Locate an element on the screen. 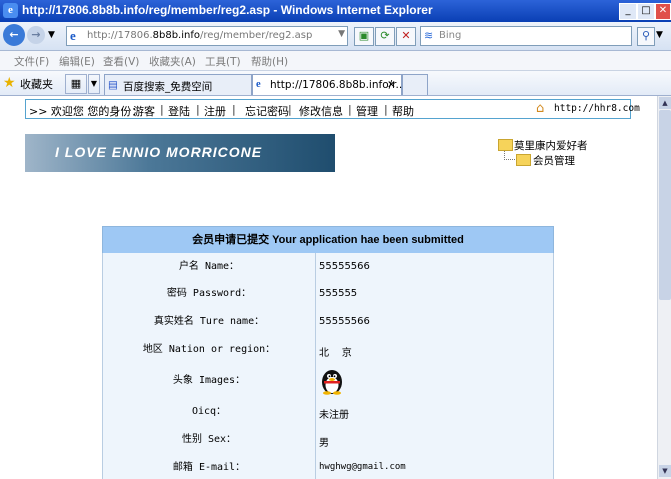 This screenshot has width=671, height=479. address-dropdown-icon: ▼ is located at coordinates (341, 34).